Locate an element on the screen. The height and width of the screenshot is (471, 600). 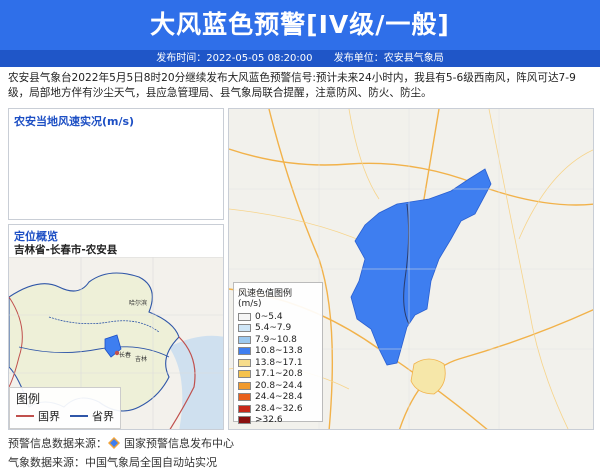
publish-unit: 发布单位：农安县气象局 is located at coordinates (388, 58).